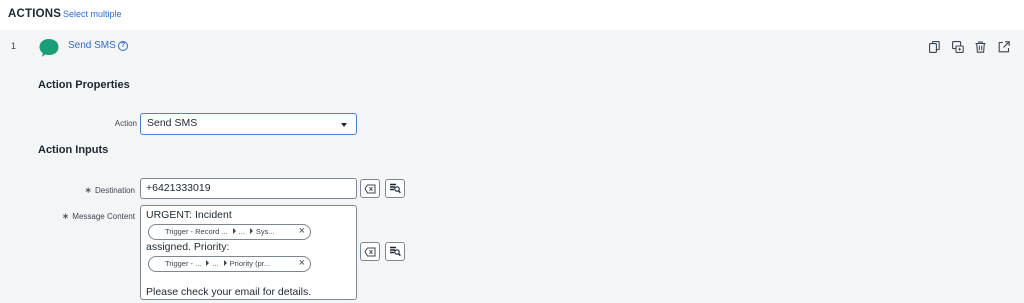 The height and width of the screenshot is (303, 1024). I want to click on data-pill: Trigger - Record ...... Sys... ×, so click(229, 232).